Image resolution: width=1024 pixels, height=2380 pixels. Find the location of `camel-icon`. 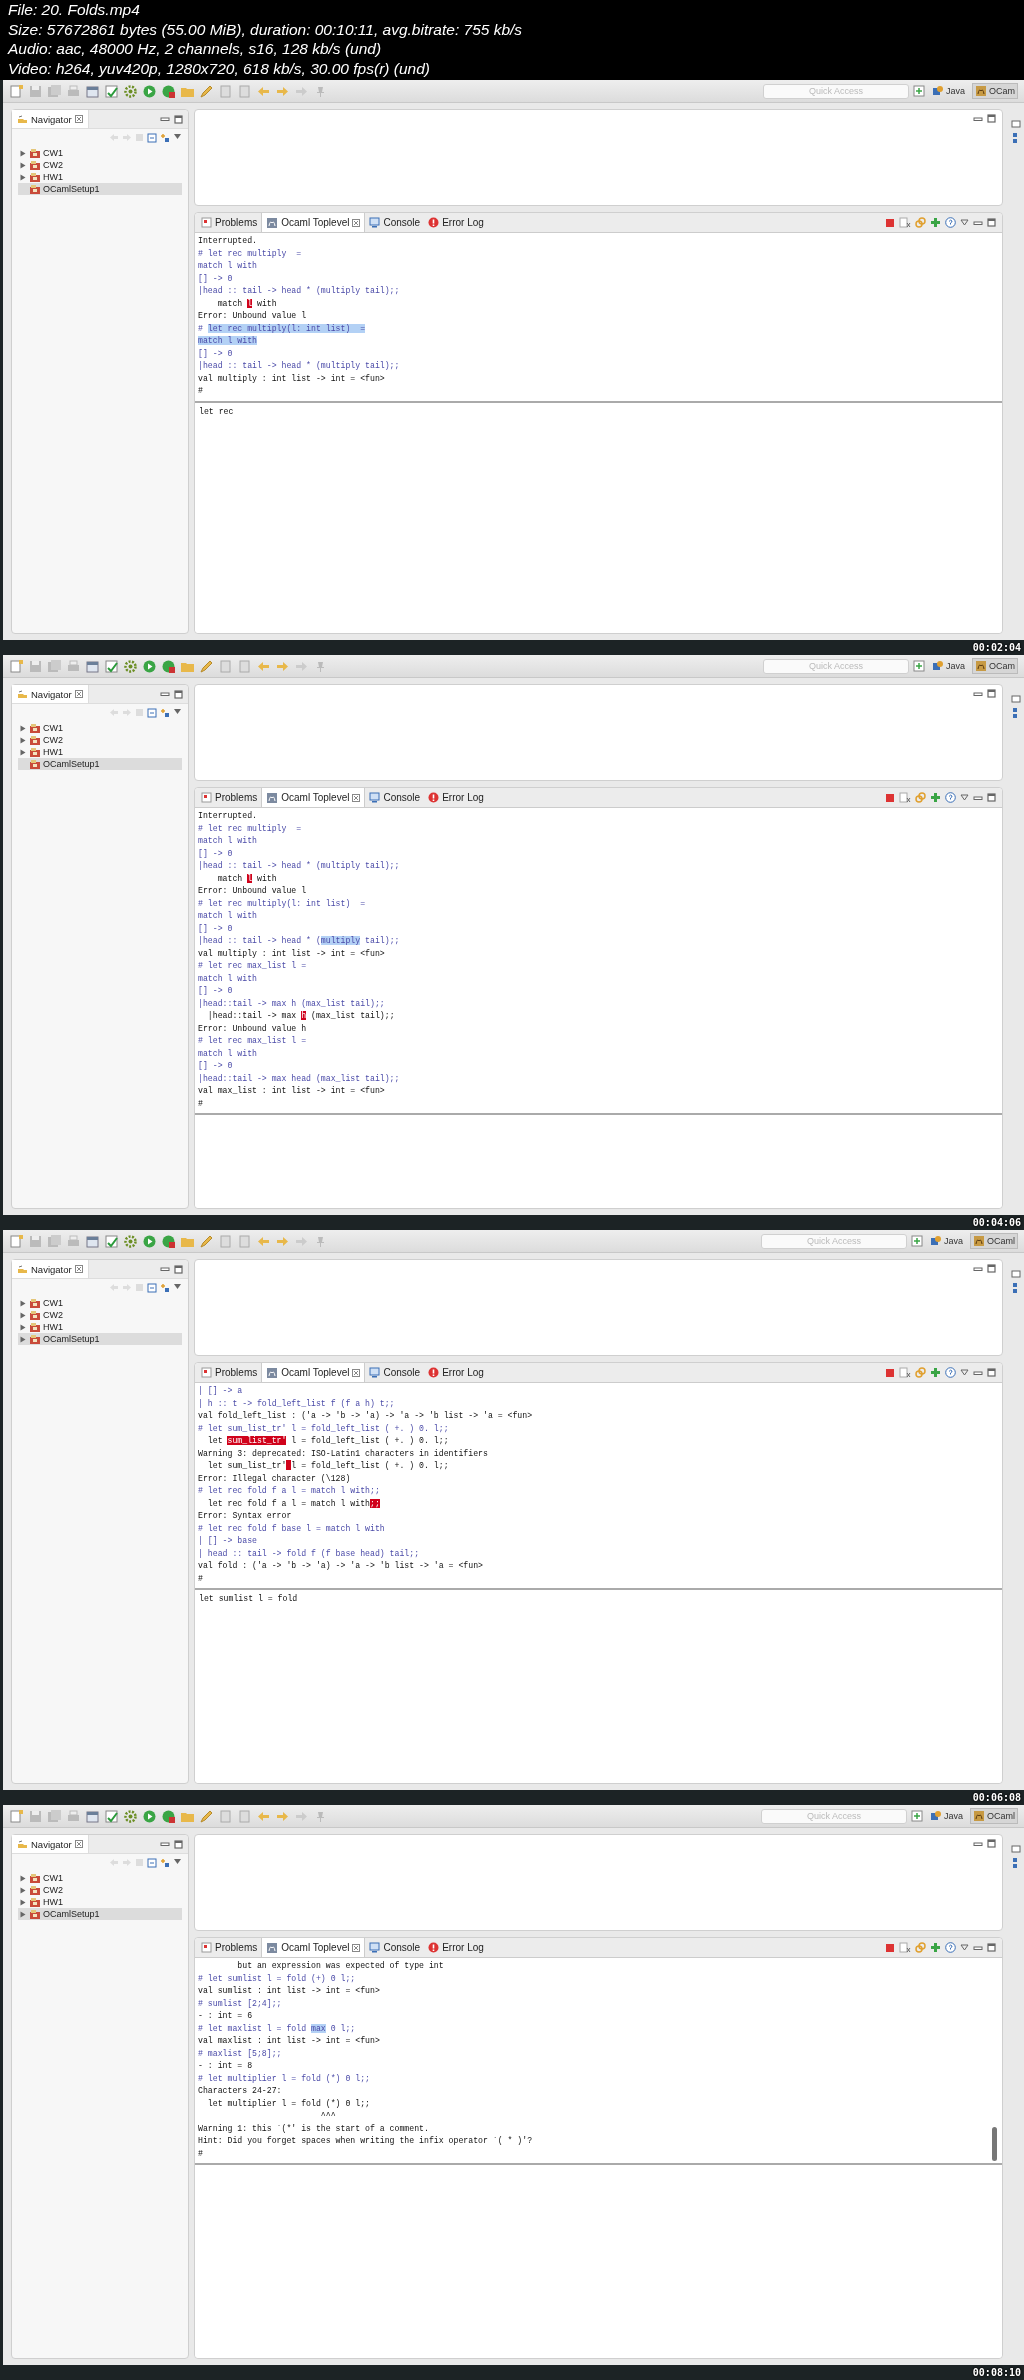

camel-icon is located at coordinates (979, 1816).